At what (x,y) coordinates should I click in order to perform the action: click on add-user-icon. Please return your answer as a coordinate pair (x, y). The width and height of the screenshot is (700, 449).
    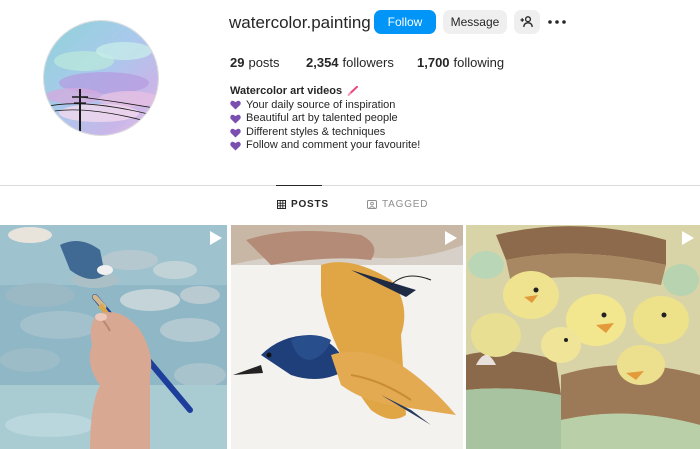
    Looking at the image, I should click on (526, 22).